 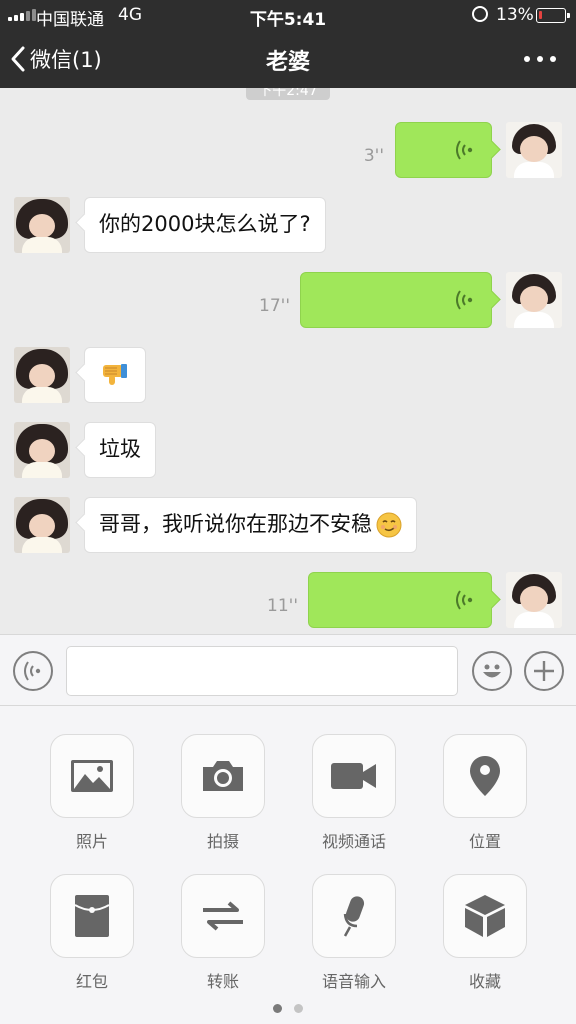 What do you see at coordinates (353, 981) in the screenshot?
I see `tool-label: 语音输入` at bounding box center [353, 981].